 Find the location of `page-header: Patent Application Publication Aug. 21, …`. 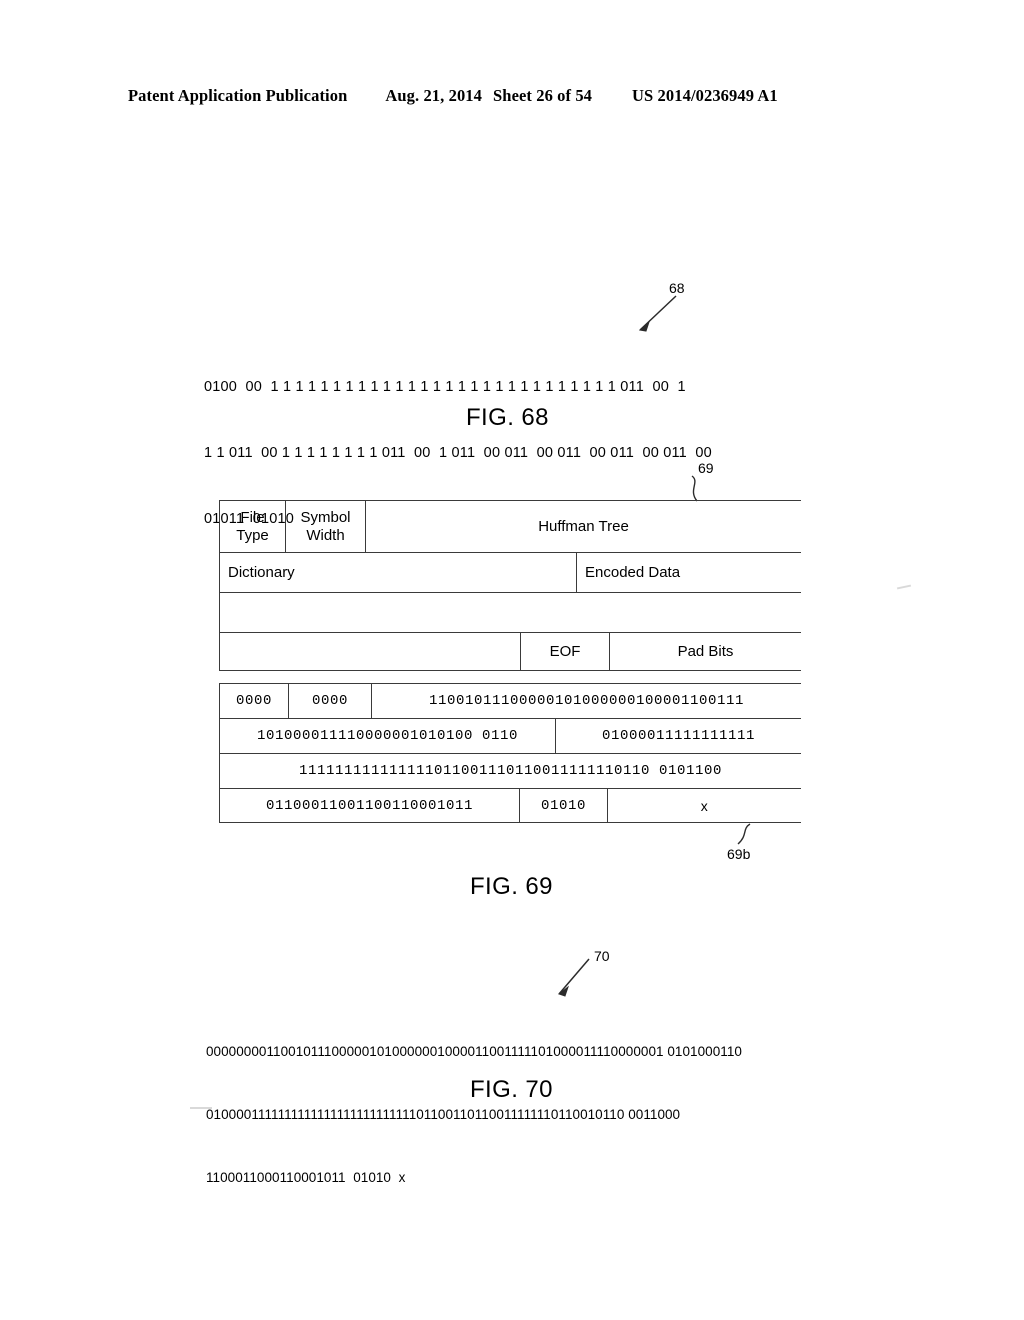

page-header: Patent Application Publication Aug. 21, … is located at coordinates (518, 96).